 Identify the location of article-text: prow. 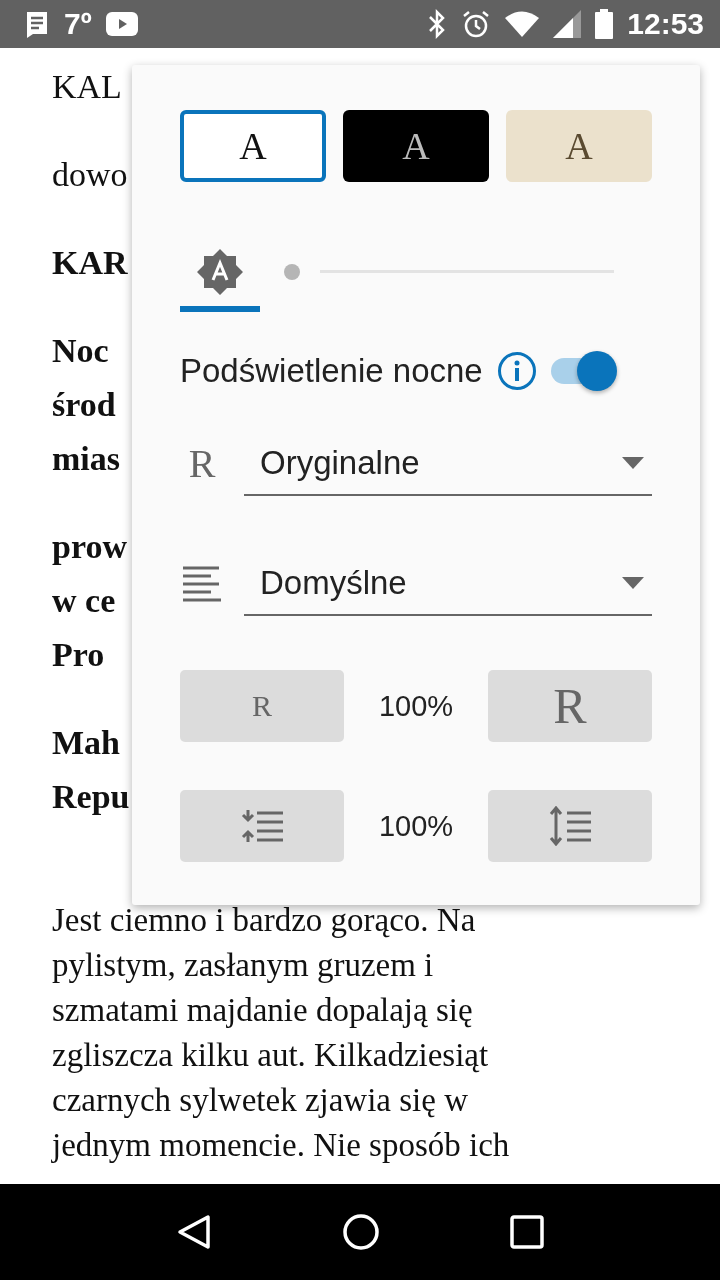
(89, 547).